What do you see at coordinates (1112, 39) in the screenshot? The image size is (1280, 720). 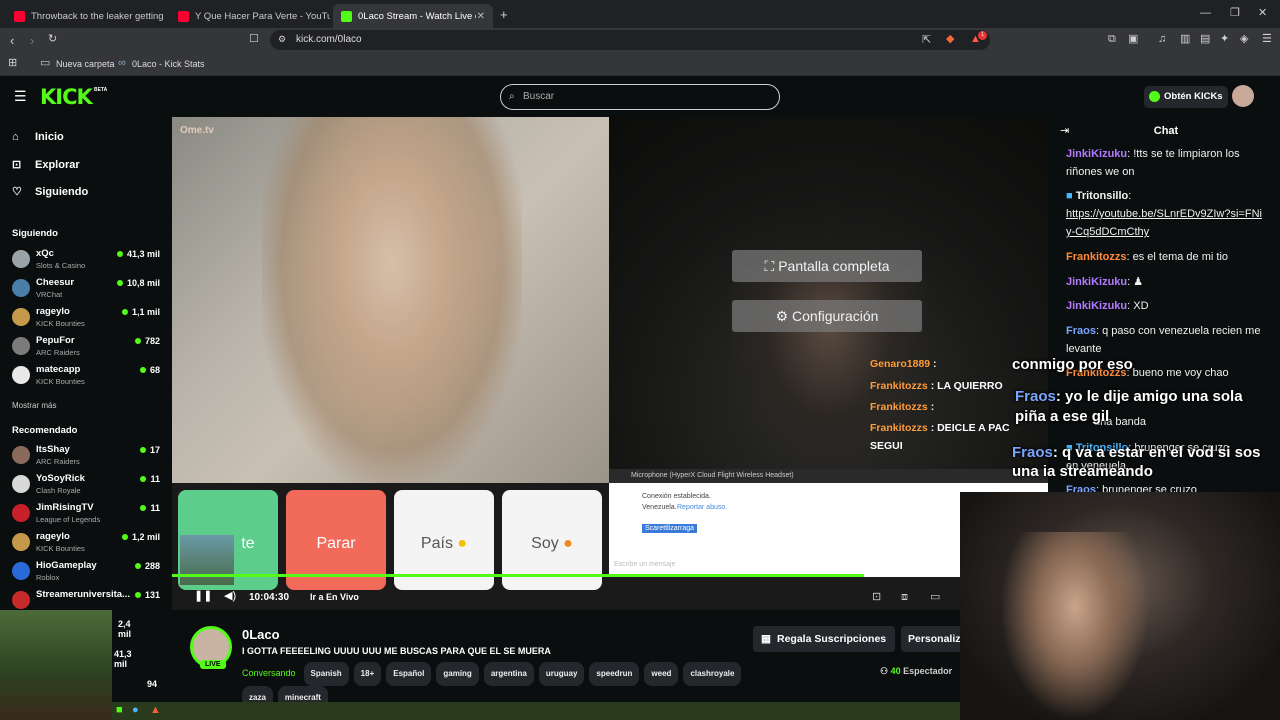 I see `extensions-icon: ⧉` at bounding box center [1112, 39].